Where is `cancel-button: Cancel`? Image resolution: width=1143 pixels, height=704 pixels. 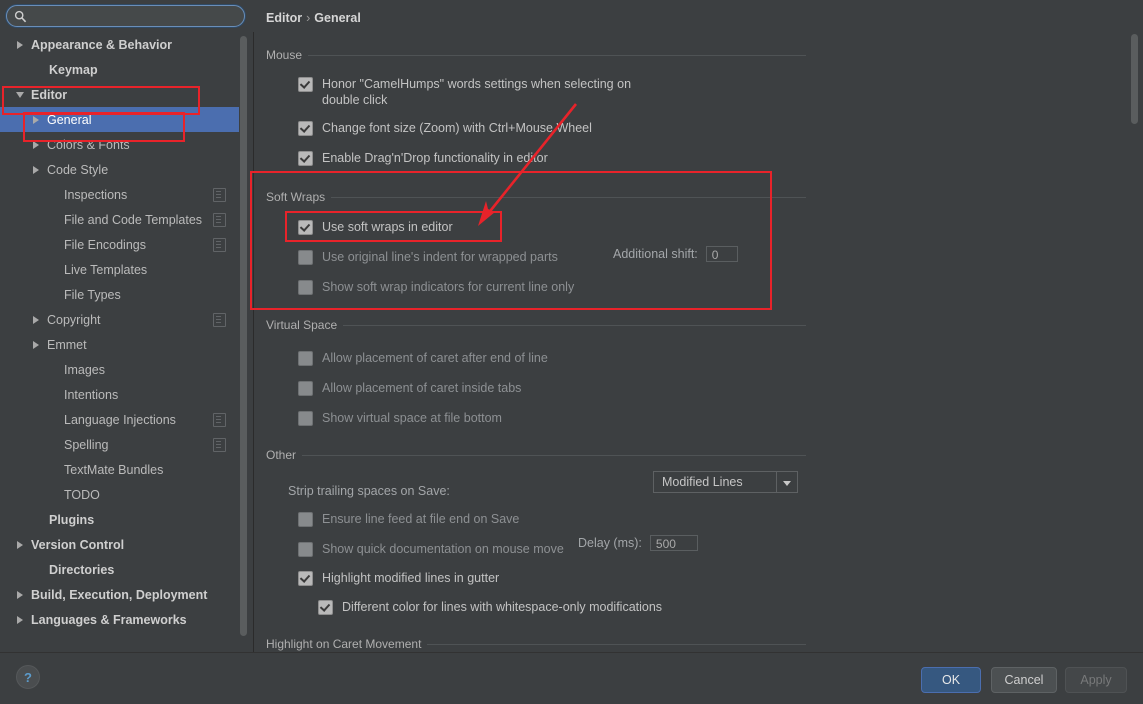
cancel-button: Cancel is located at coordinates (1024, 680).